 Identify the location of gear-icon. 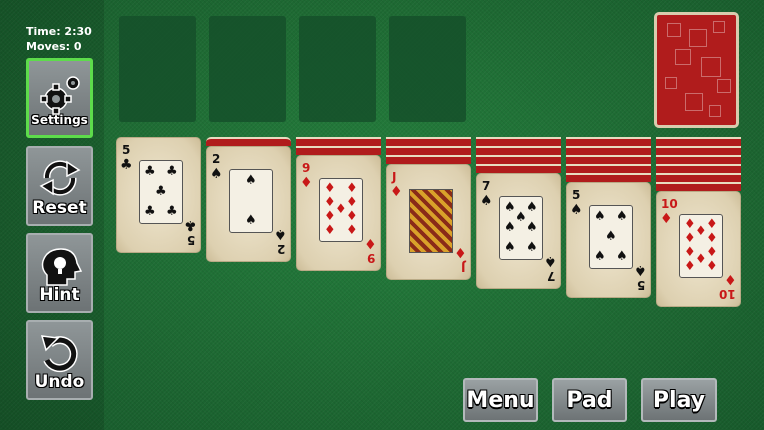
(59, 95).